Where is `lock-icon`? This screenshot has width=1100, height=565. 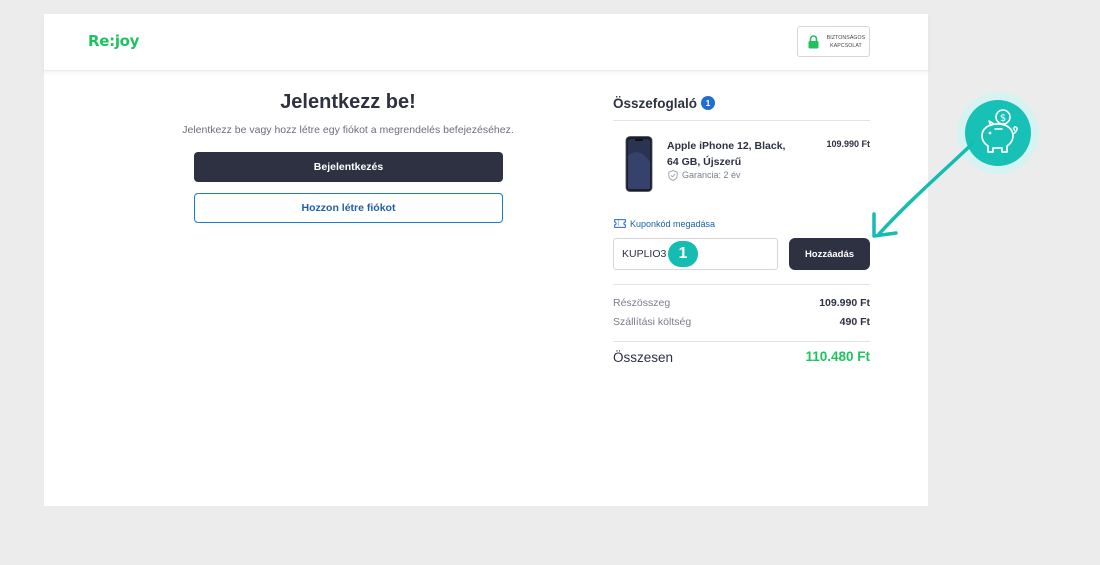
lock-icon is located at coordinates (813, 42).